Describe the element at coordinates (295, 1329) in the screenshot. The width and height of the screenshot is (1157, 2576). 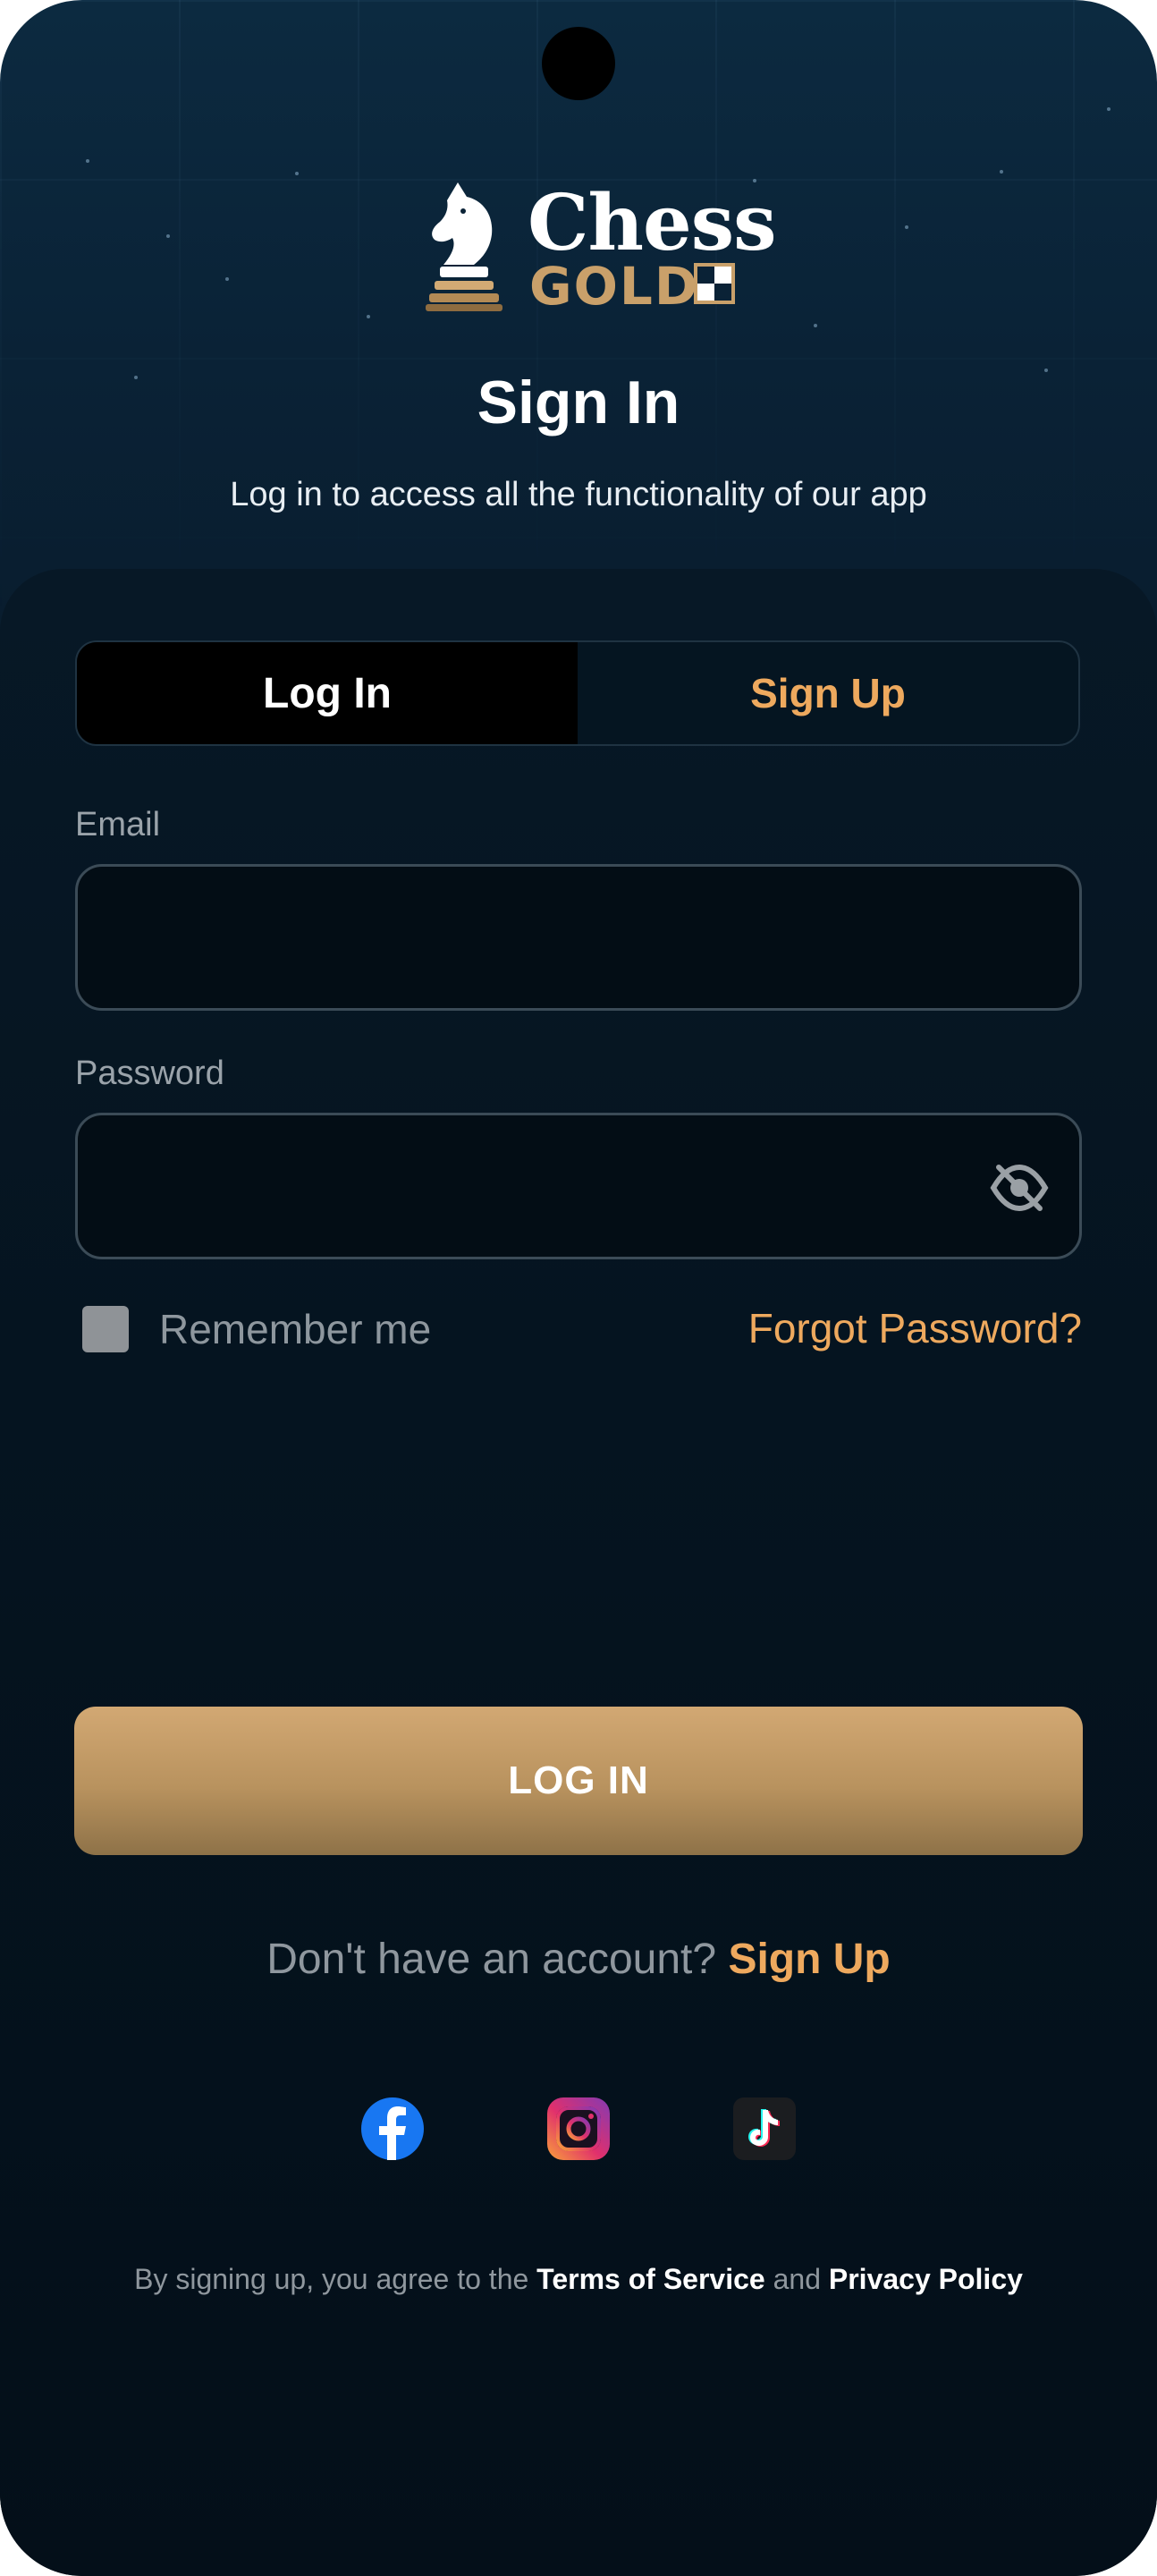
I see `remember-me-label: Remember me` at that location.